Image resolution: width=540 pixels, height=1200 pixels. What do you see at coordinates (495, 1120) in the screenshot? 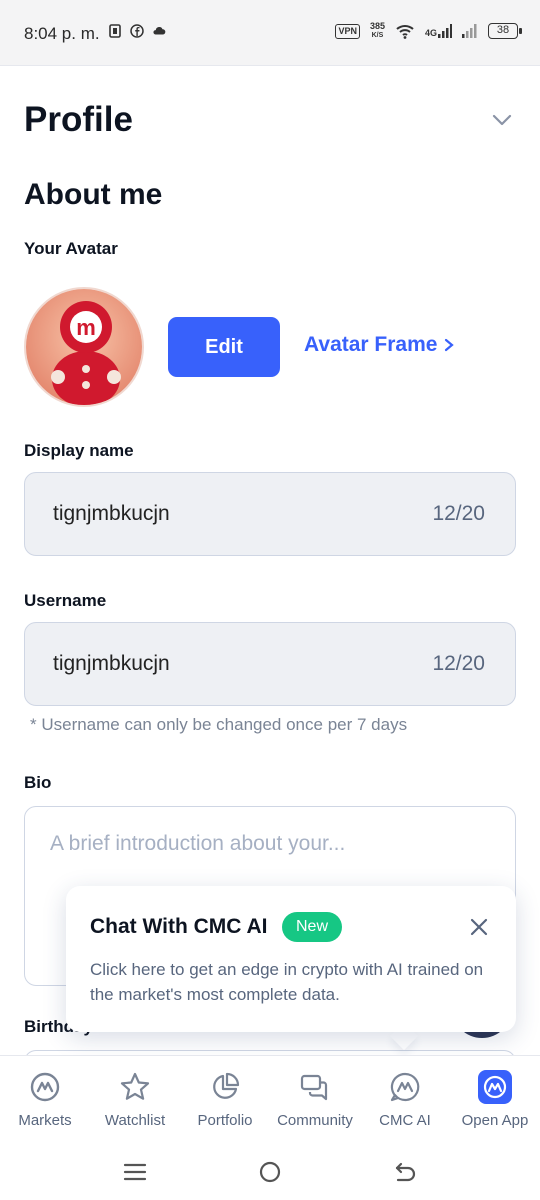
I see `nav-open-app-label: Open App` at bounding box center [495, 1120].